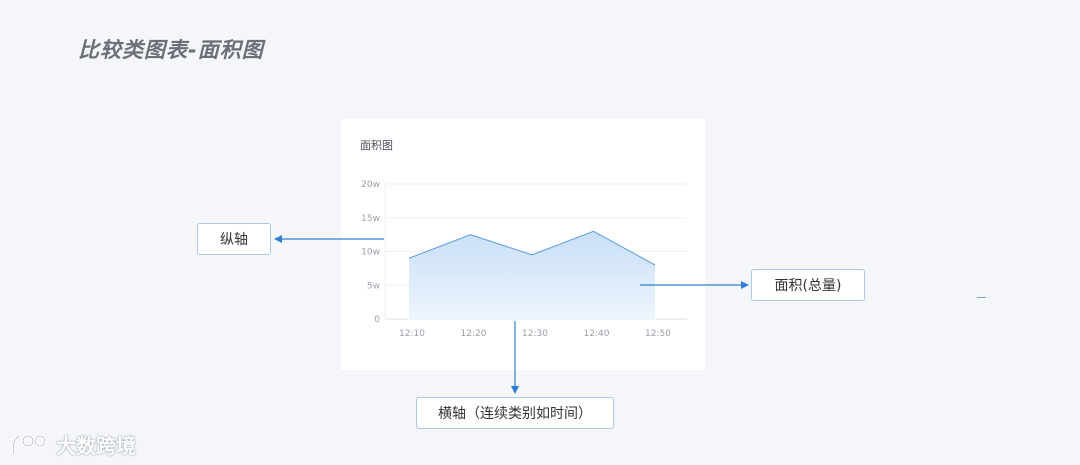 Image resolution: width=1080 pixels, height=465 pixels. I want to click on x-tick-label: 12:30, so click(535, 334).